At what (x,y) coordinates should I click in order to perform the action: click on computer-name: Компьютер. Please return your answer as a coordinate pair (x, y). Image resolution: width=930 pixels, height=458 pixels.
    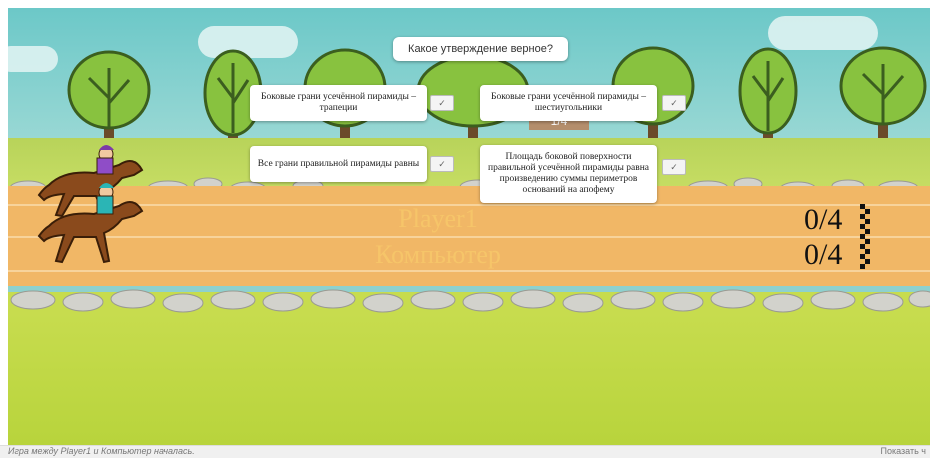
    Looking at the image, I should click on (438, 254).